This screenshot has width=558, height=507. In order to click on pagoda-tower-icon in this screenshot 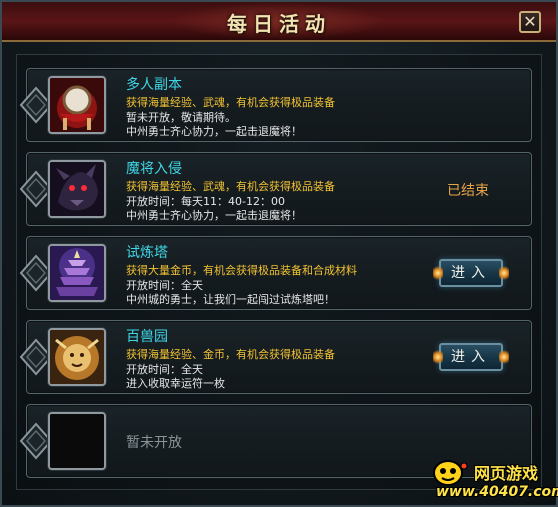, I will do `click(77, 273)`.